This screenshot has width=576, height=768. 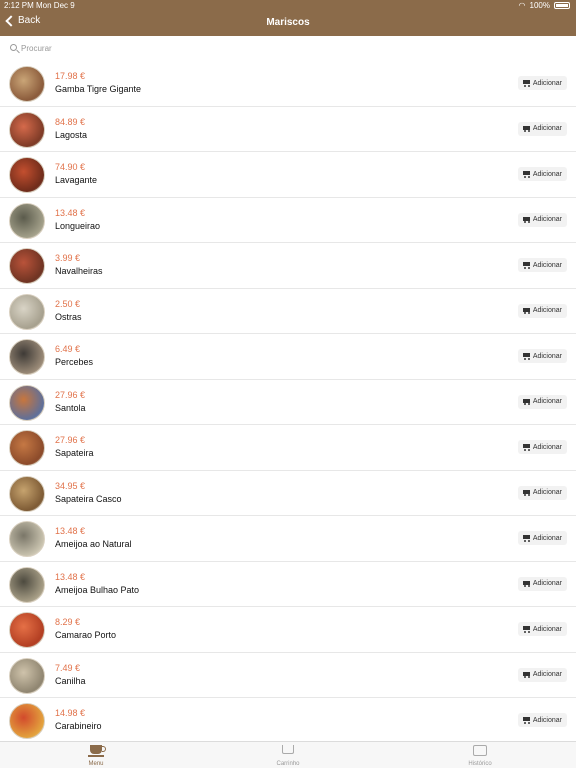 I want to click on tab-menu: Menu, so click(x=96, y=755).